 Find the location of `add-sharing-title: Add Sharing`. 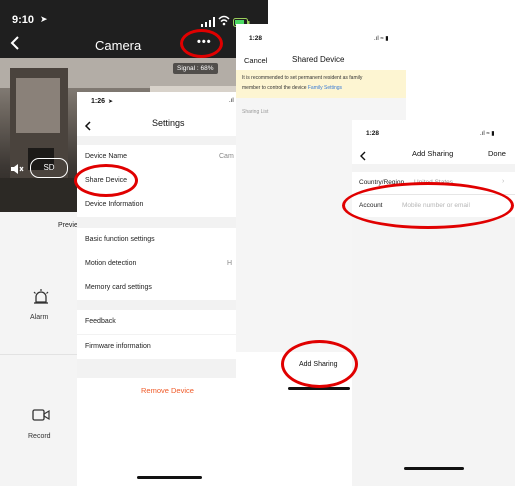

add-sharing-title: Add Sharing is located at coordinates (433, 153).